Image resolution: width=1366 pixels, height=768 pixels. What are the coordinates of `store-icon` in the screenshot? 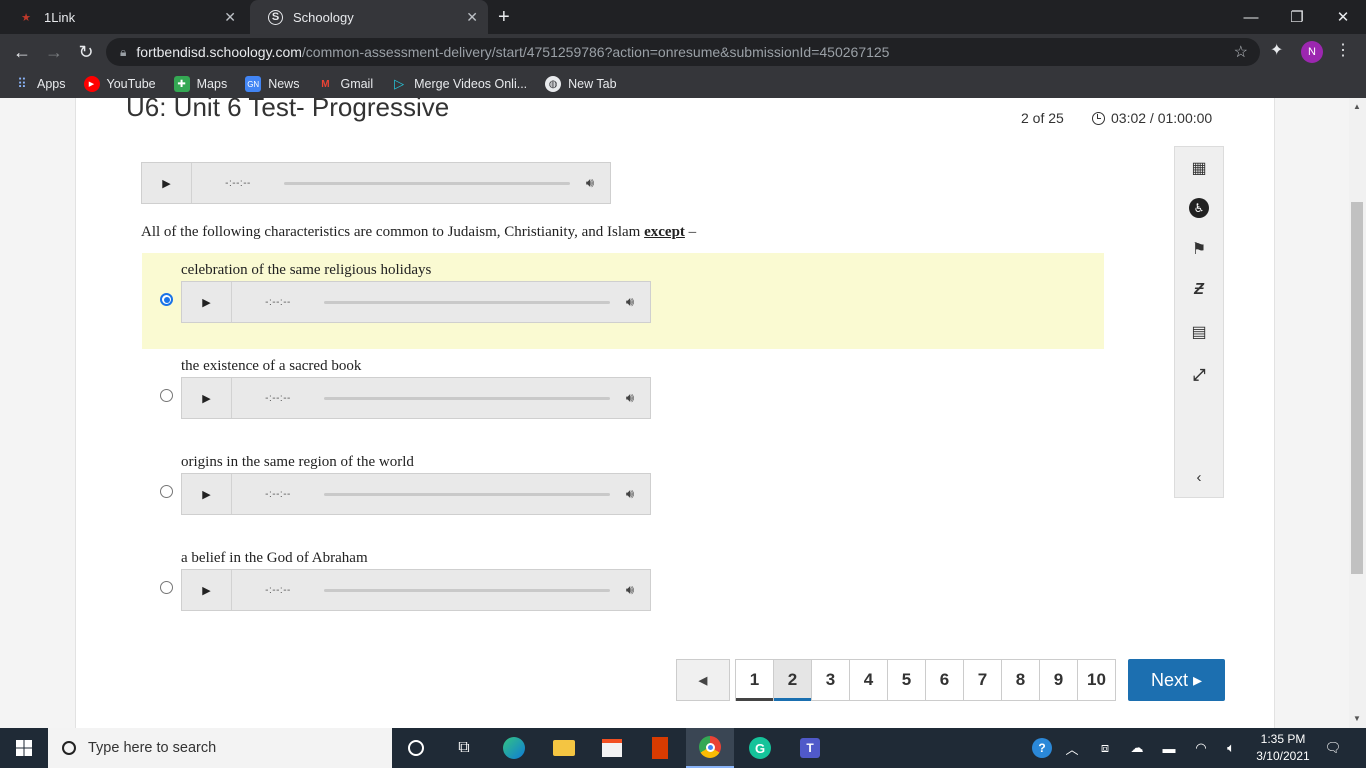 It's located at (612, 748).